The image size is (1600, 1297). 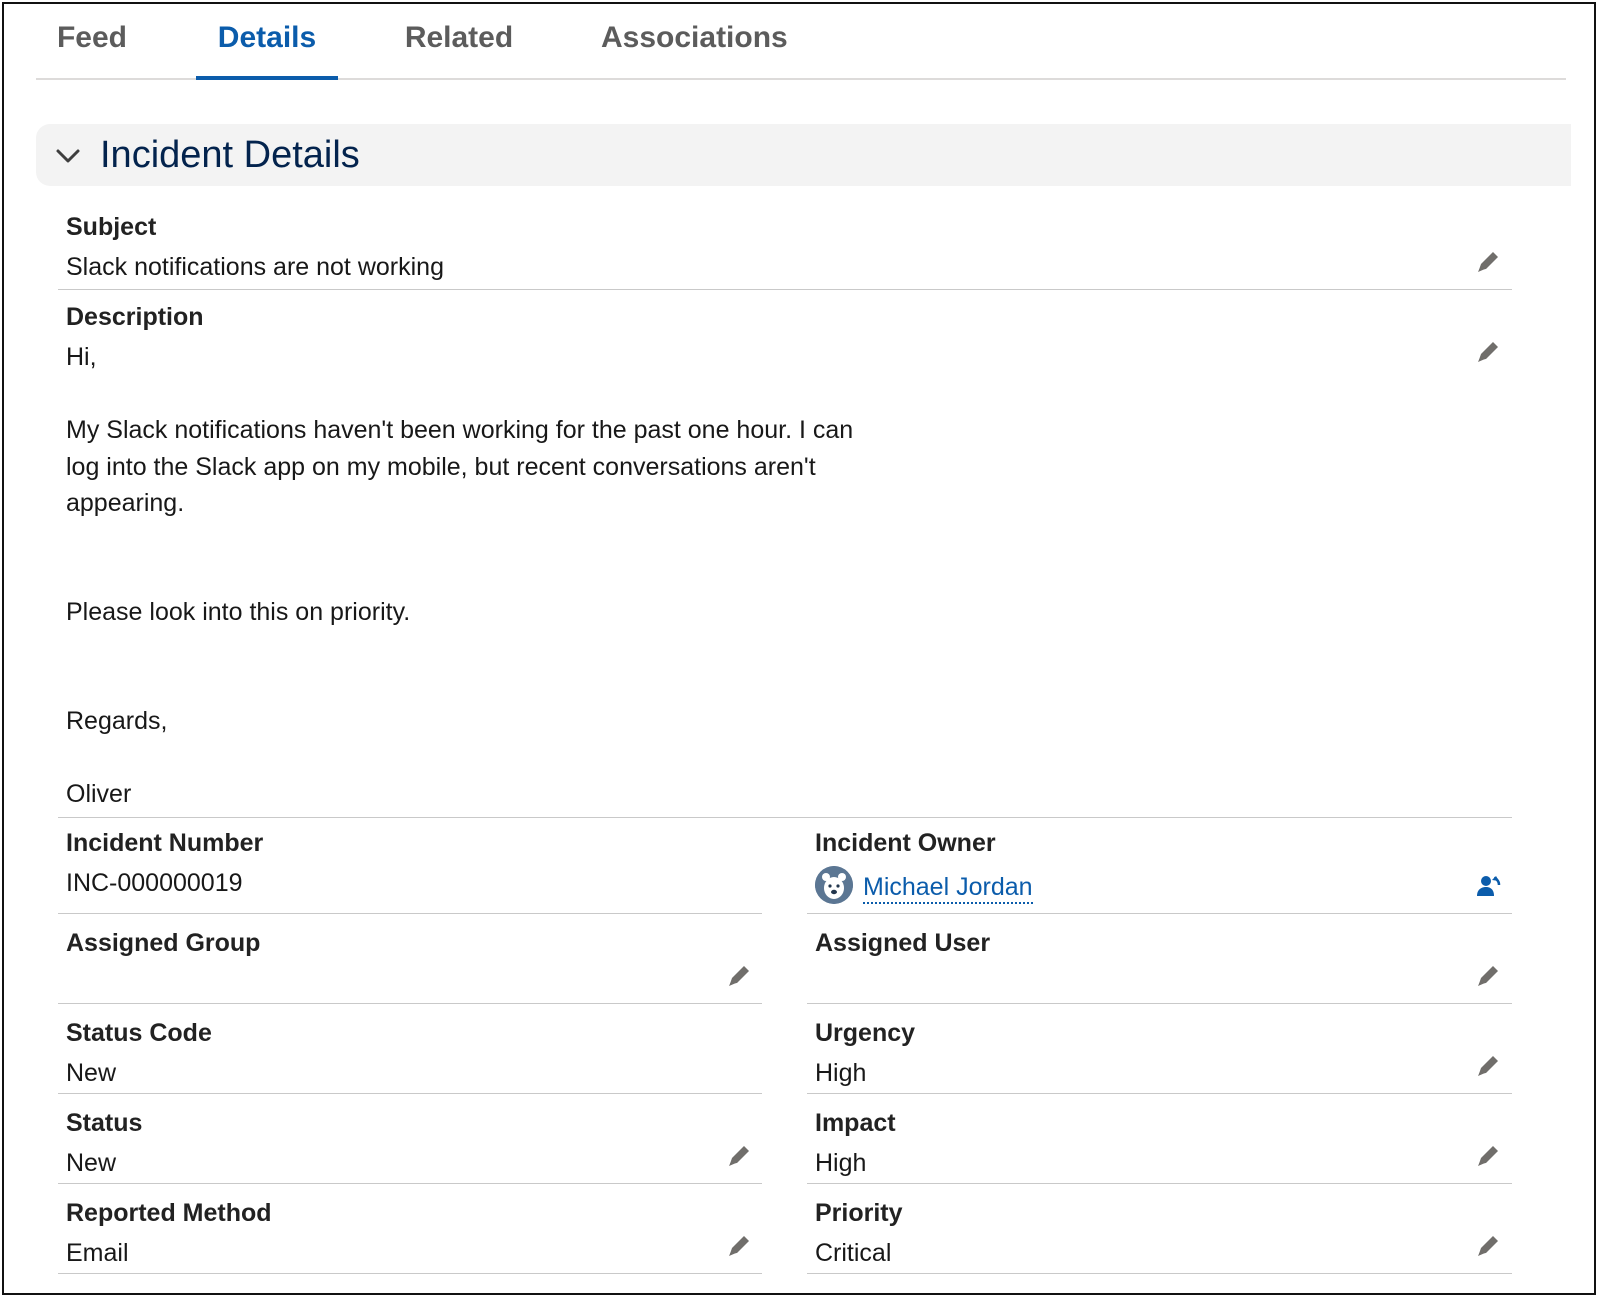 I want to click on field-status-code: Status Code New, so click(x=410, y=1051).